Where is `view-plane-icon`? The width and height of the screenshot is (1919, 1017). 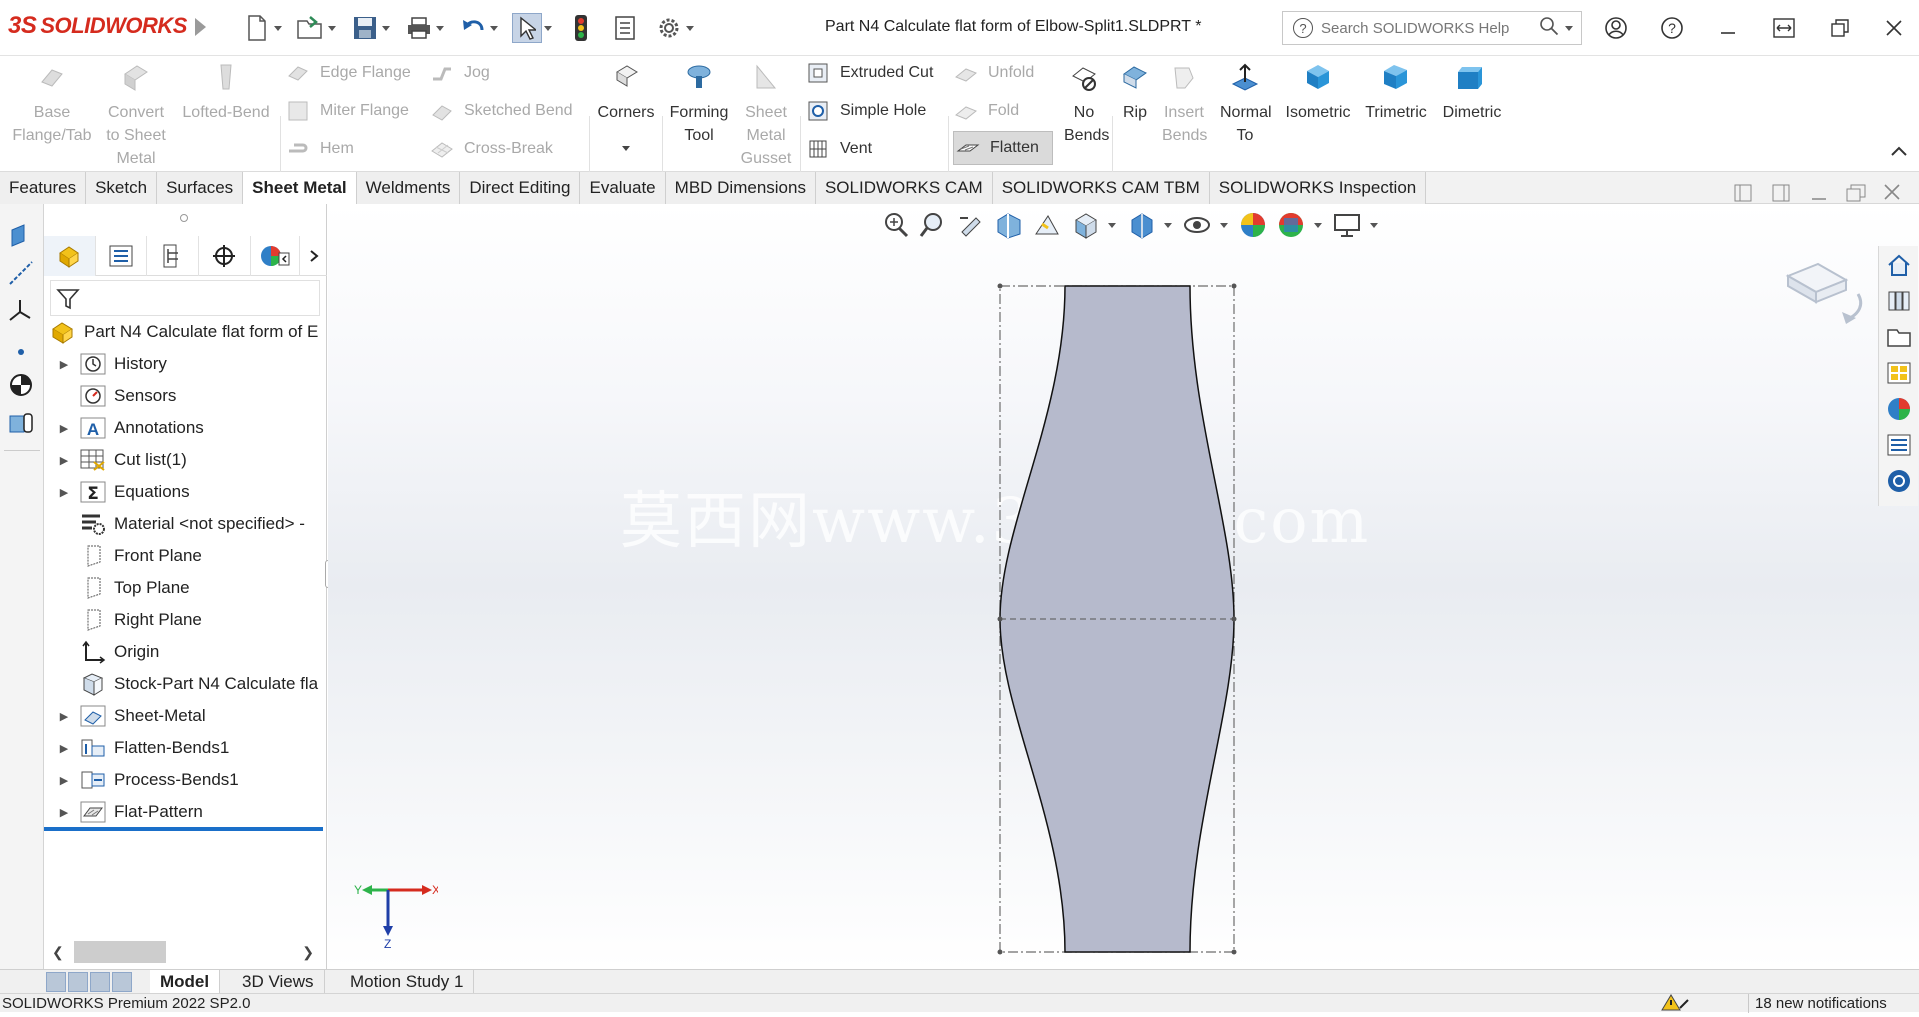
view-plane-icon is located at coordinates (21, 237).